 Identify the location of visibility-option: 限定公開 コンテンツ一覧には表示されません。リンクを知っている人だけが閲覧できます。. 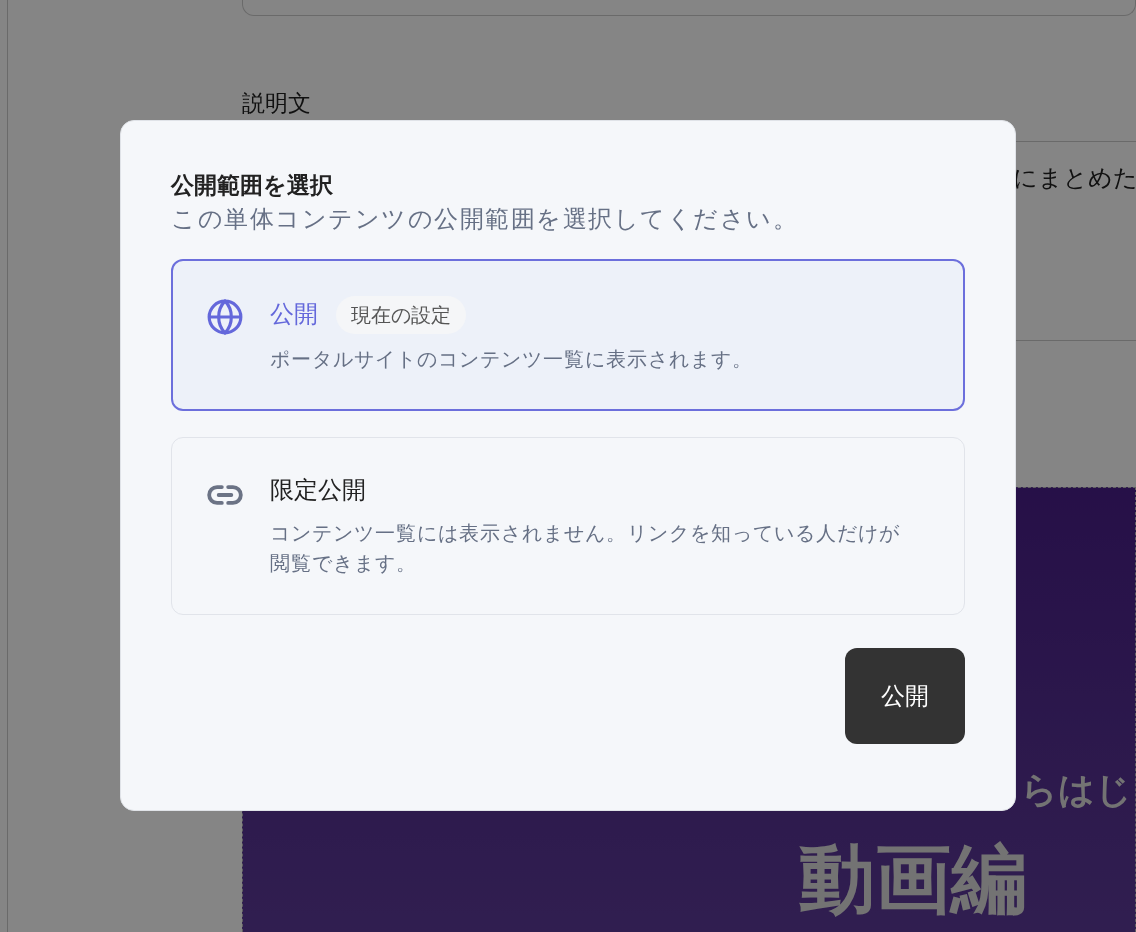
(568, 526).